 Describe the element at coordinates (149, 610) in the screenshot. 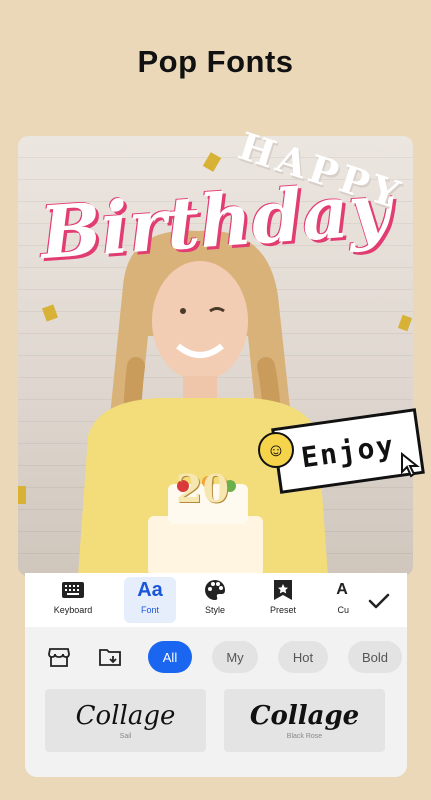

I see `tool-label: Font` at that location.